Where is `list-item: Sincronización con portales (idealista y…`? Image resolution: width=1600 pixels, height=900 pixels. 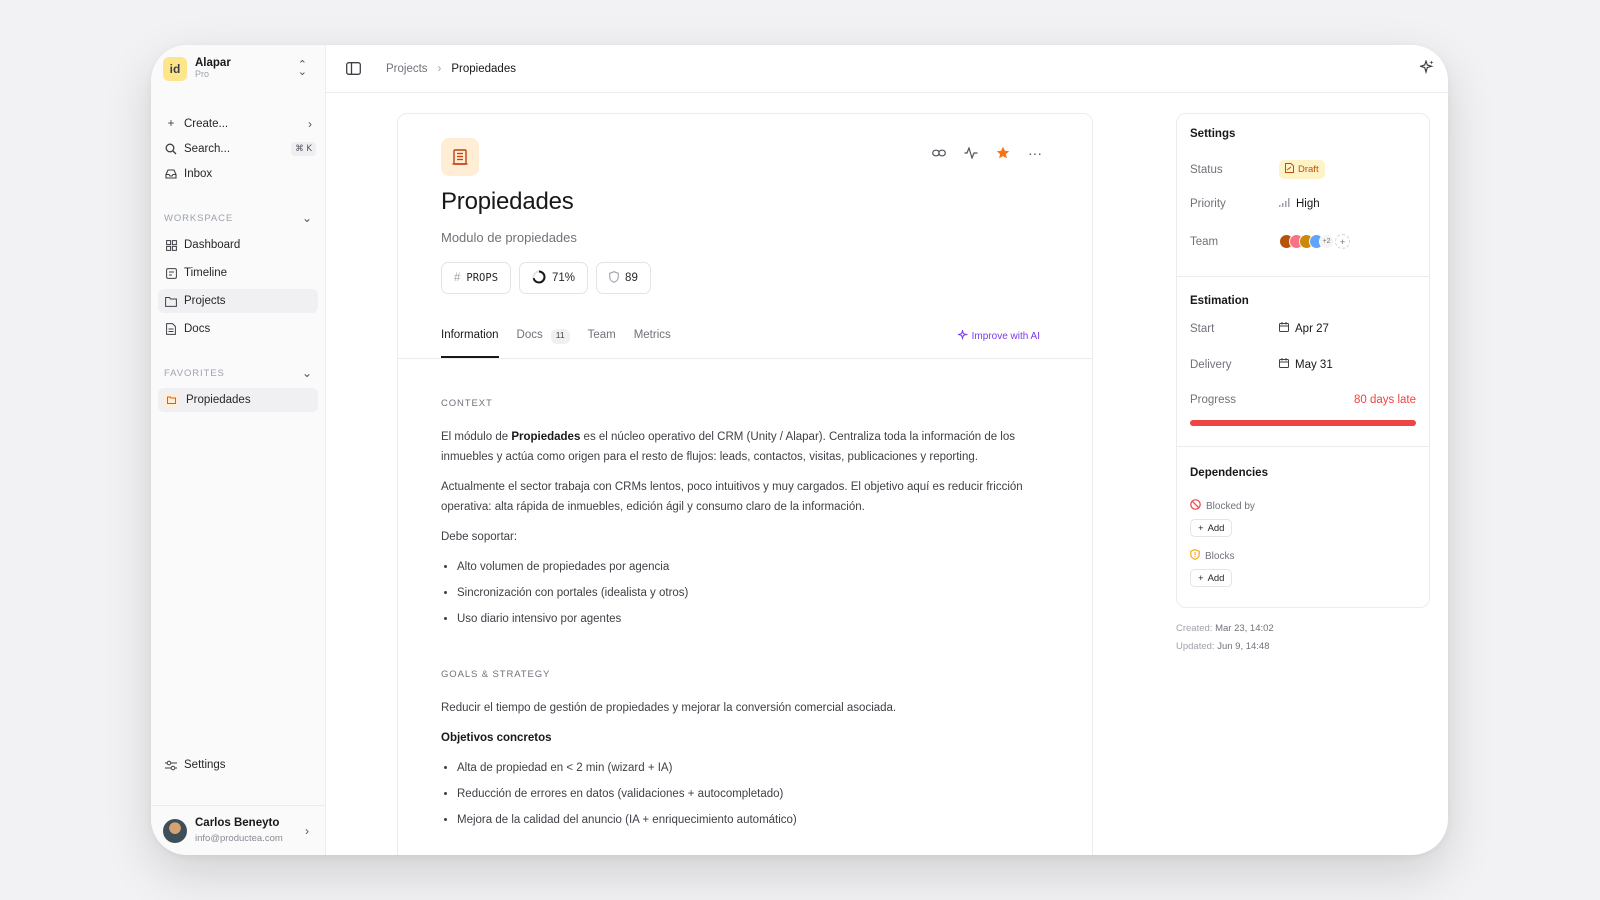
list-item: Sincronización con portales (idealista y… is located at coordinates (750, 593).